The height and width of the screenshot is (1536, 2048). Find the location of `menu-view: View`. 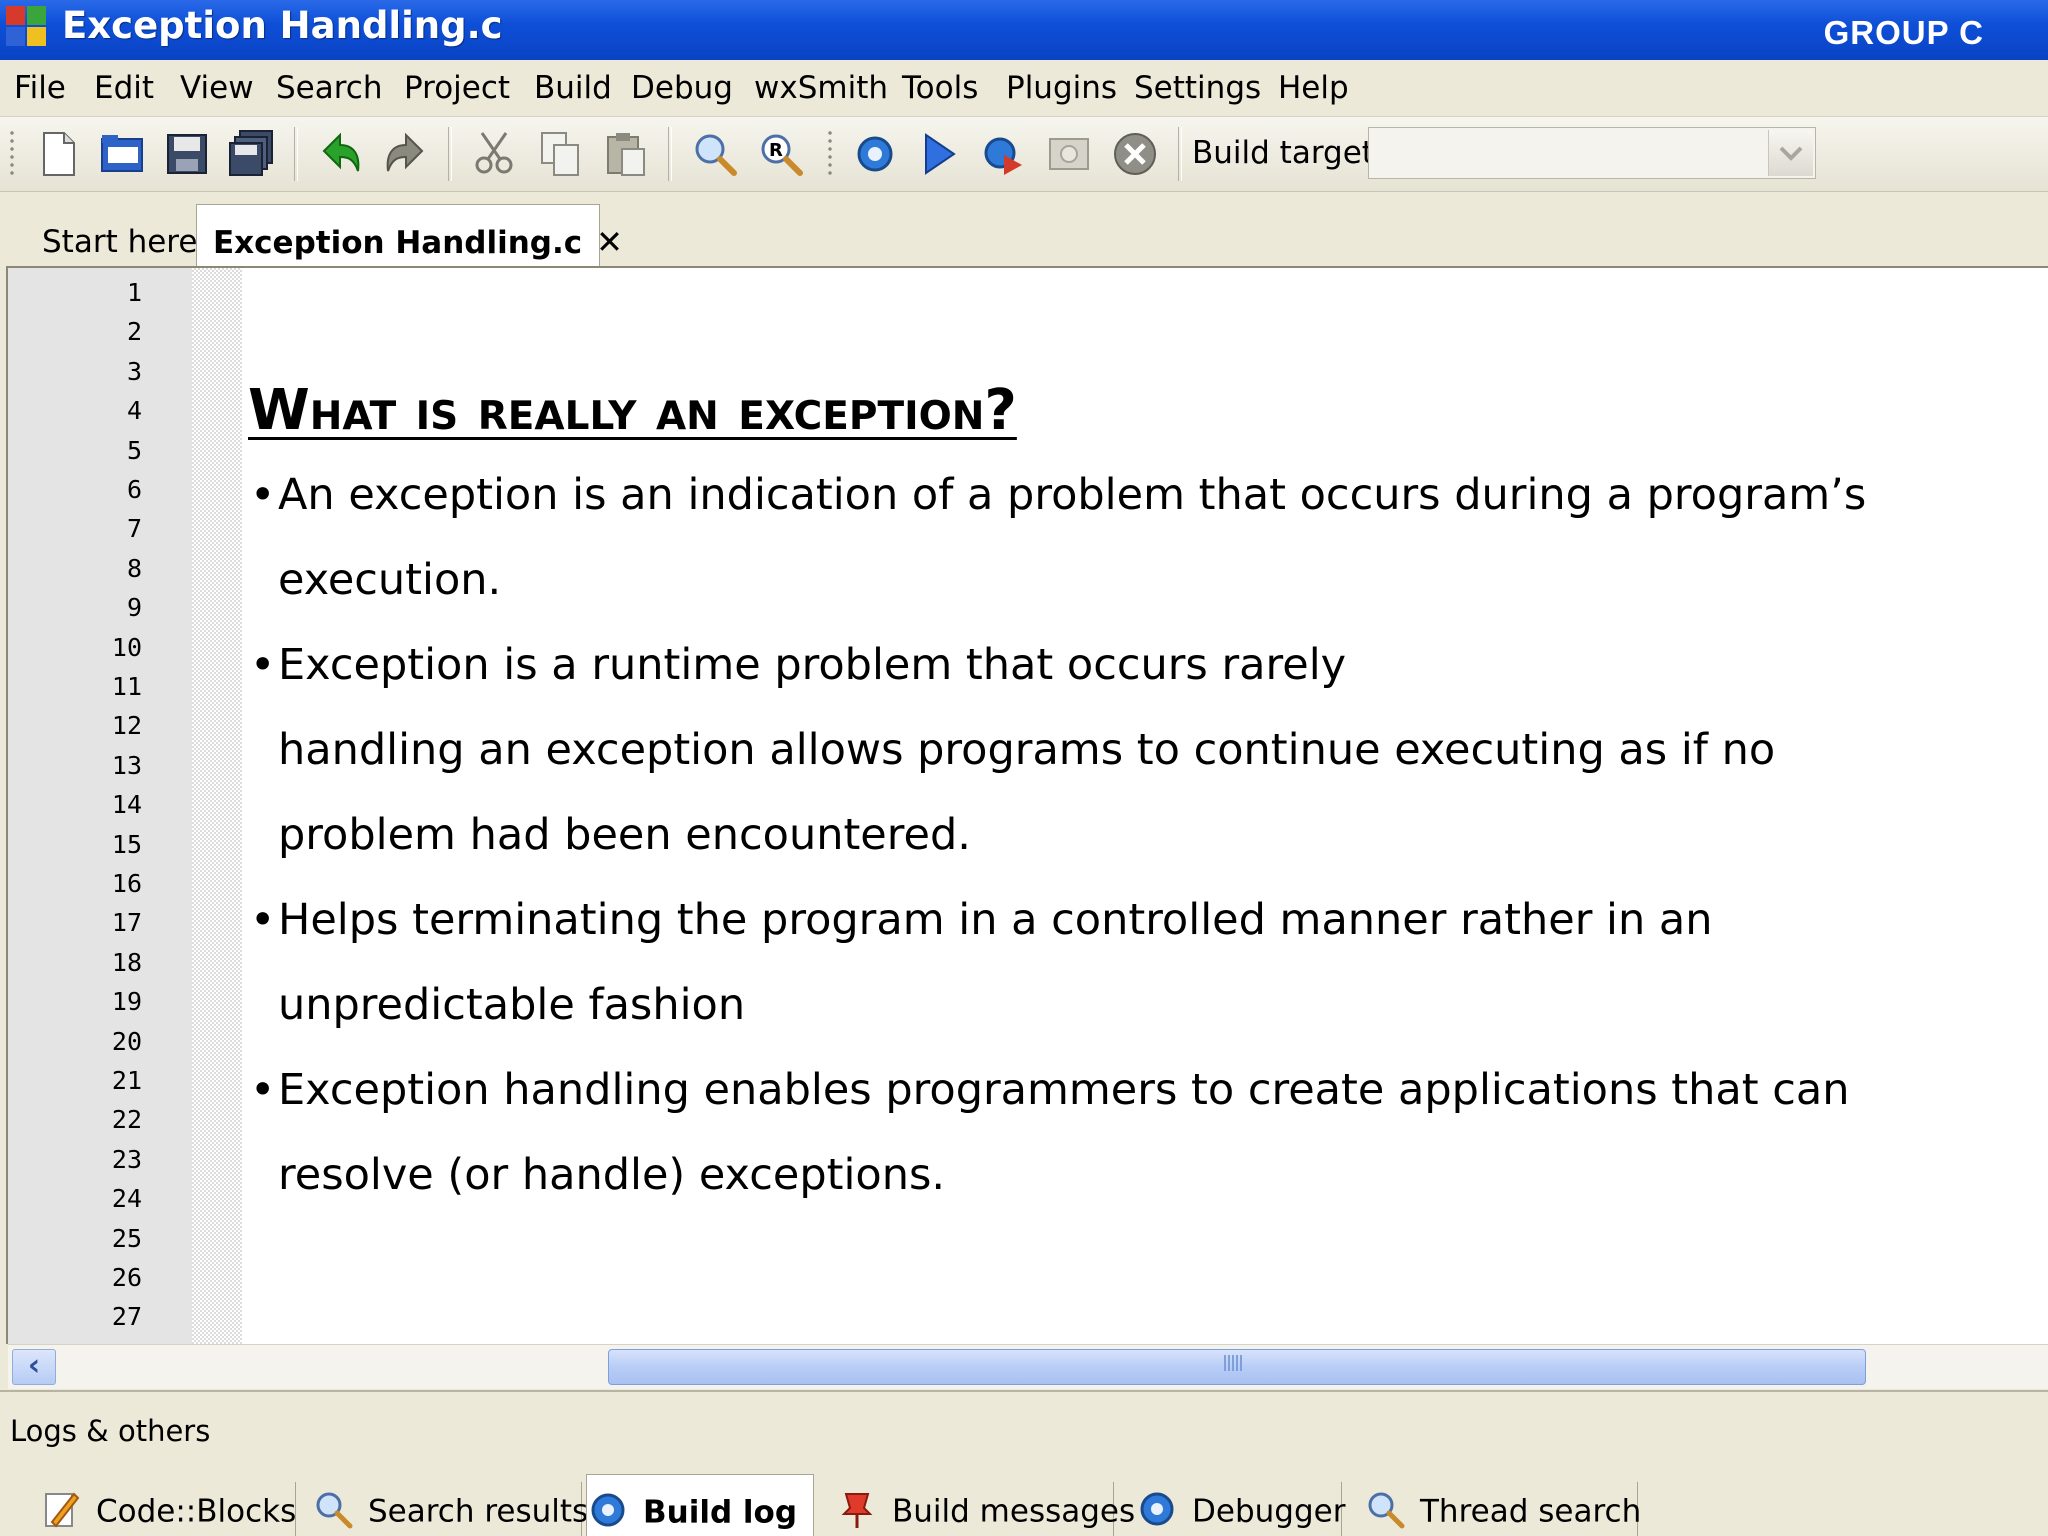

menu-view: View is located at coordinates (217, 88).